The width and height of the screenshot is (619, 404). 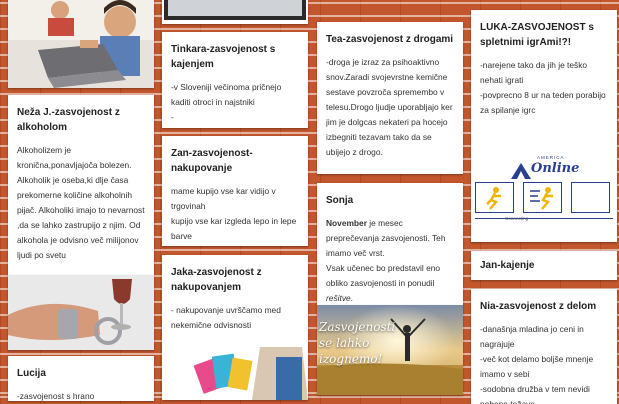 What do you see at coordinates (532, 336) in the screenshot?
I see `card-line: -današnja mladina jo ceni in nagrajuje` at bounding box center [532, 336].